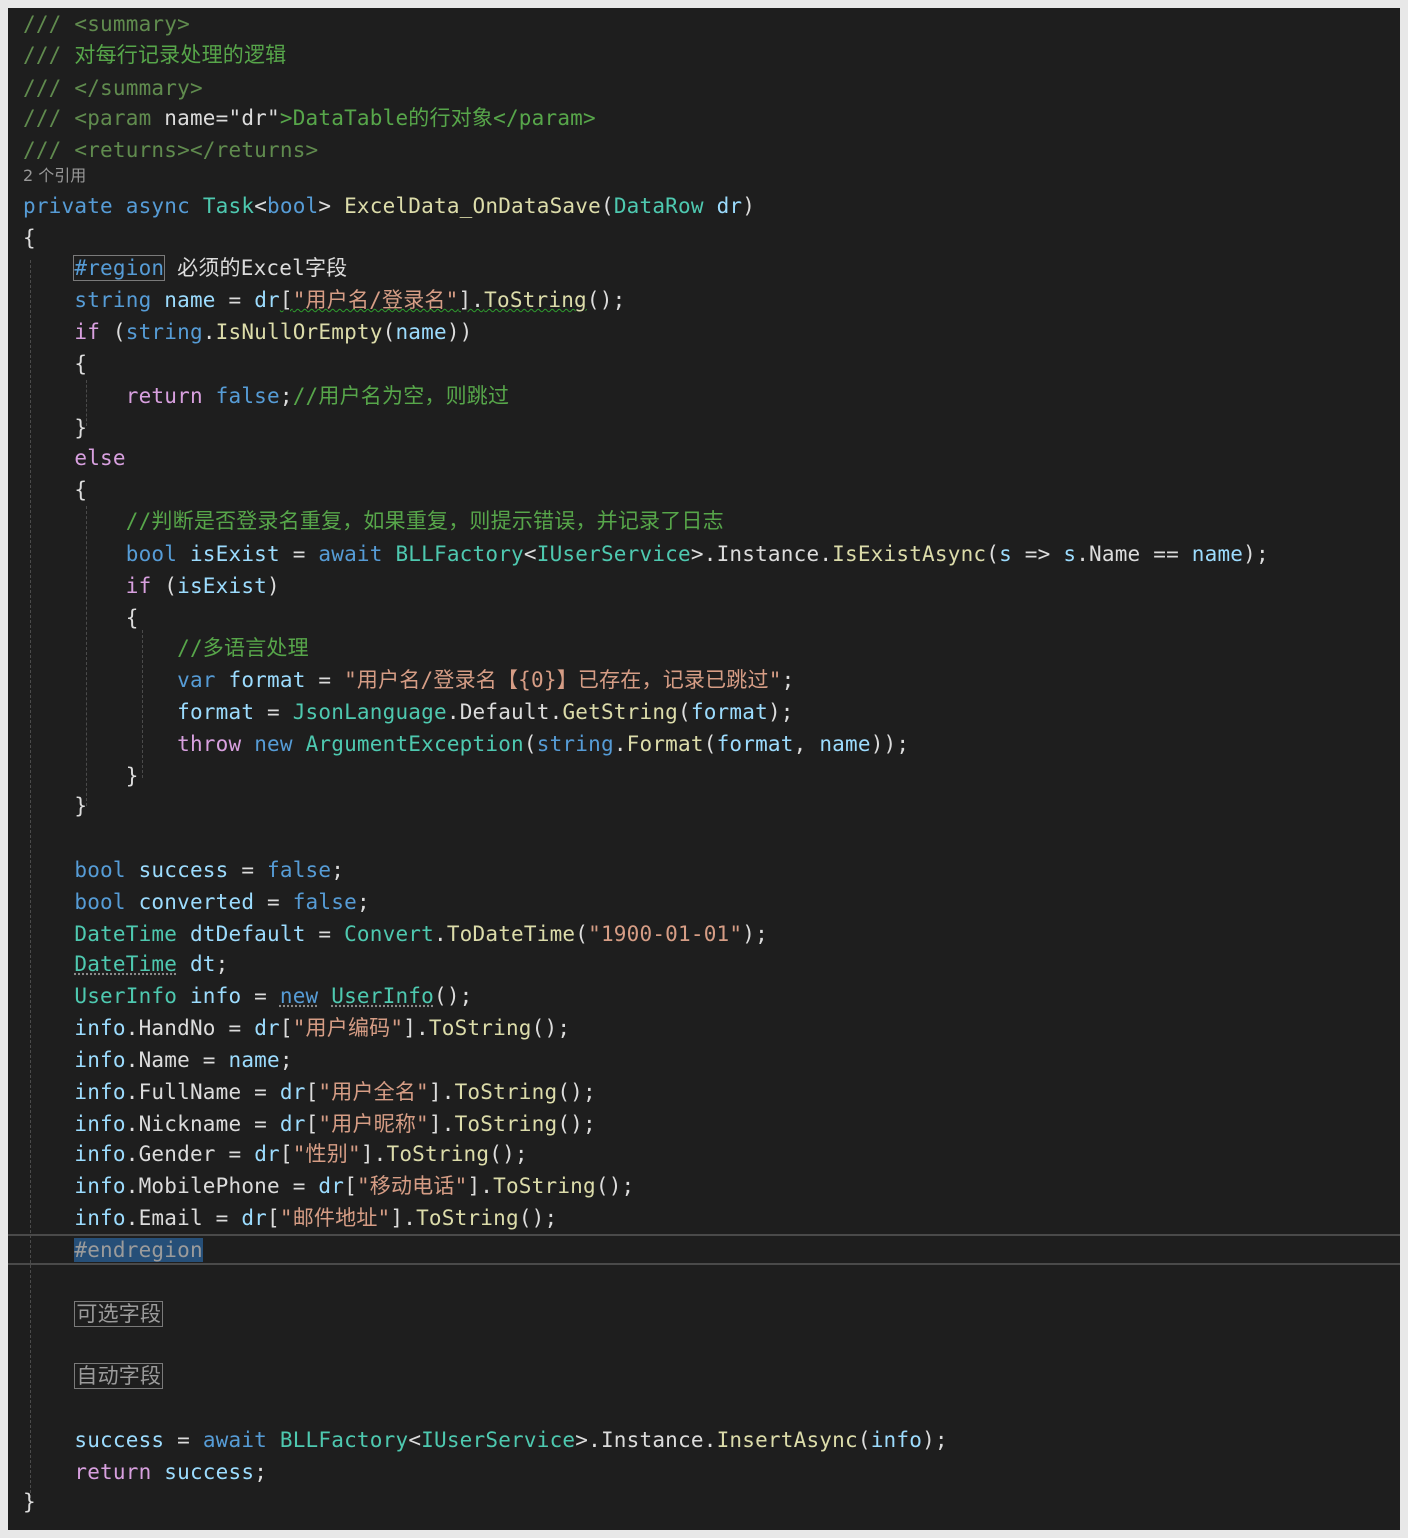 The height and width of the screenshot is (1538, 1408). Describe the element at coordinates (151, 964) in the screenshot. I see `code-line: DateTime dt;` at that location.